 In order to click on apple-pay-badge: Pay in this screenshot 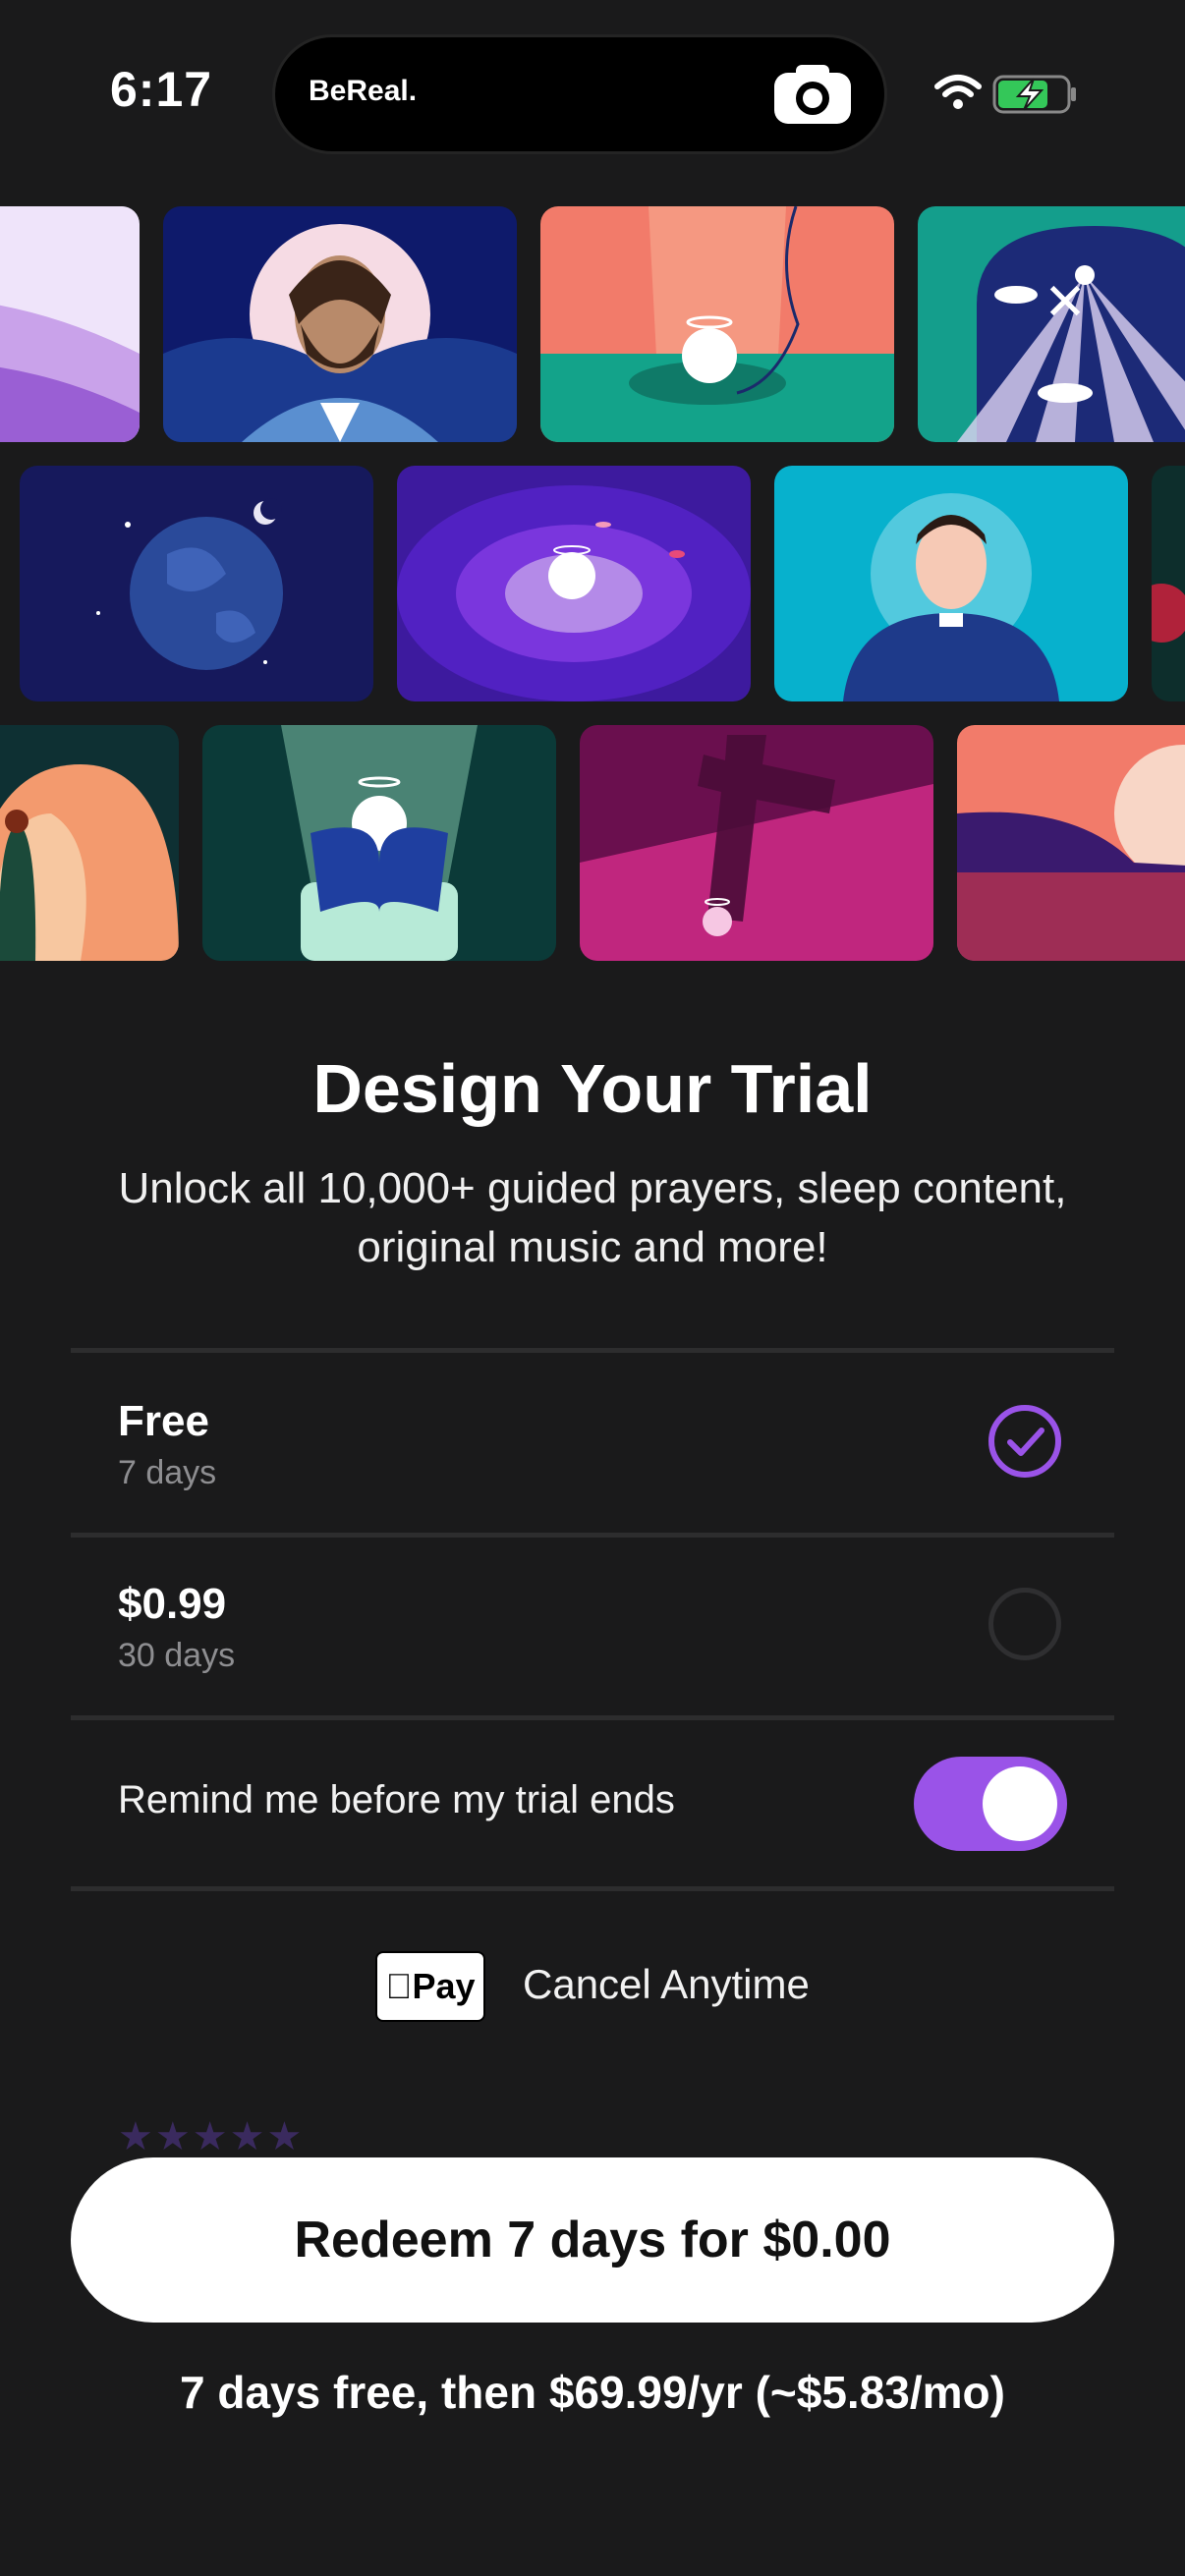, I will do `click(430, 1986)`.